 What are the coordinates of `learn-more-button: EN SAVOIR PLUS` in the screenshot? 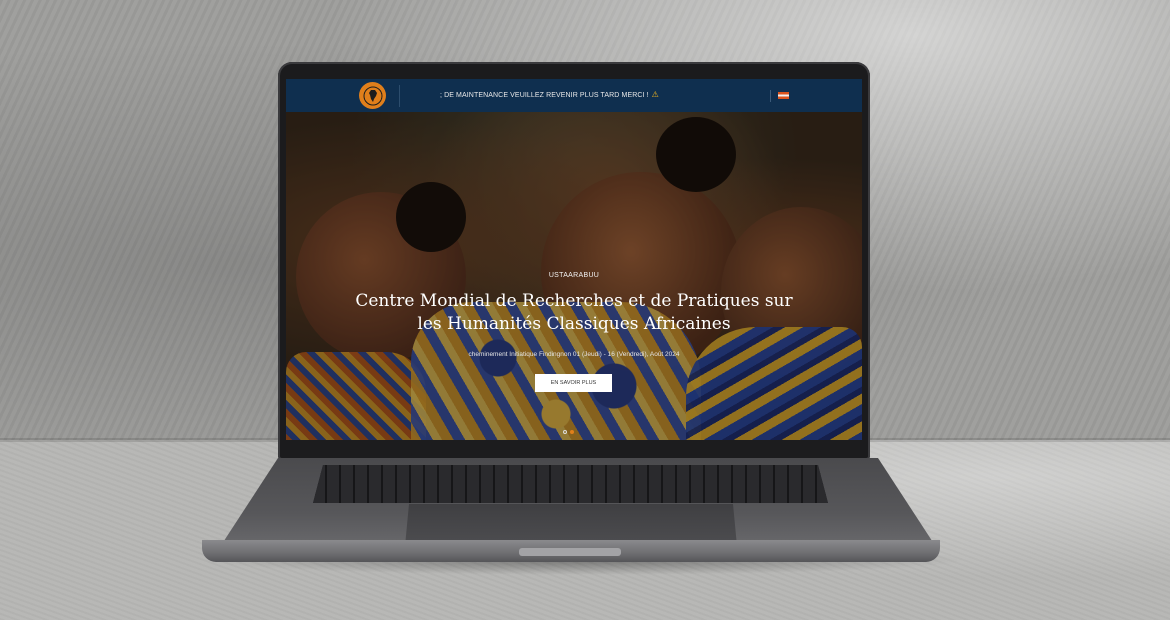 It's located at (573, 383).